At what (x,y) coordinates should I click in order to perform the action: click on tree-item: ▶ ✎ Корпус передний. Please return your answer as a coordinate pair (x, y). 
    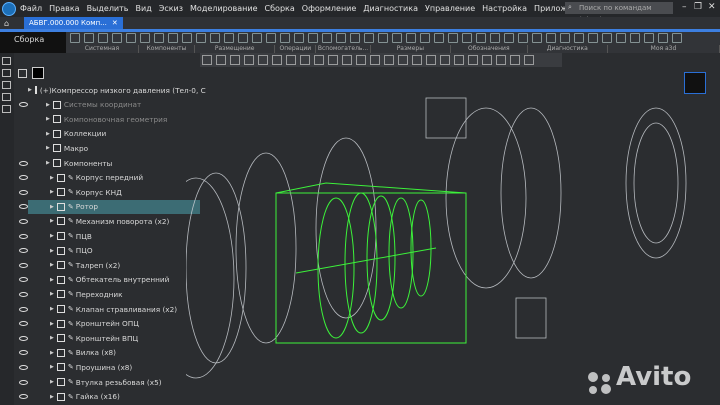
    Looking at the image, I should click on (109, 178).